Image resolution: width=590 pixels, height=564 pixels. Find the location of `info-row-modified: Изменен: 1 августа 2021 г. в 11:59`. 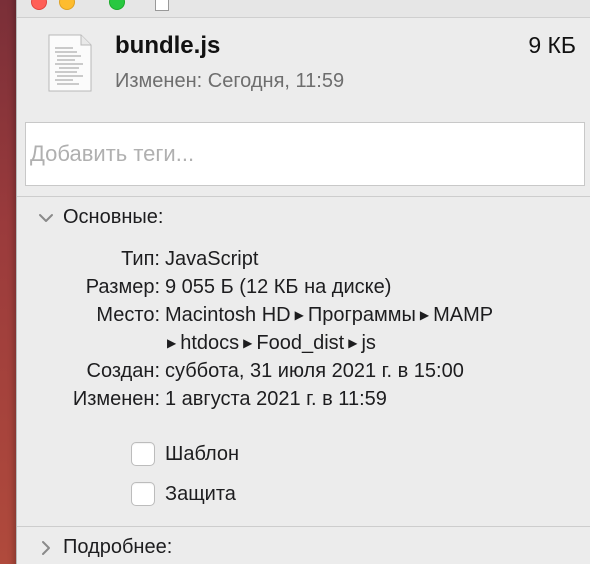

info-row-modified: Изменен: 1 августа 2021 г. в 11:59 is located at coordinates (303, 401).